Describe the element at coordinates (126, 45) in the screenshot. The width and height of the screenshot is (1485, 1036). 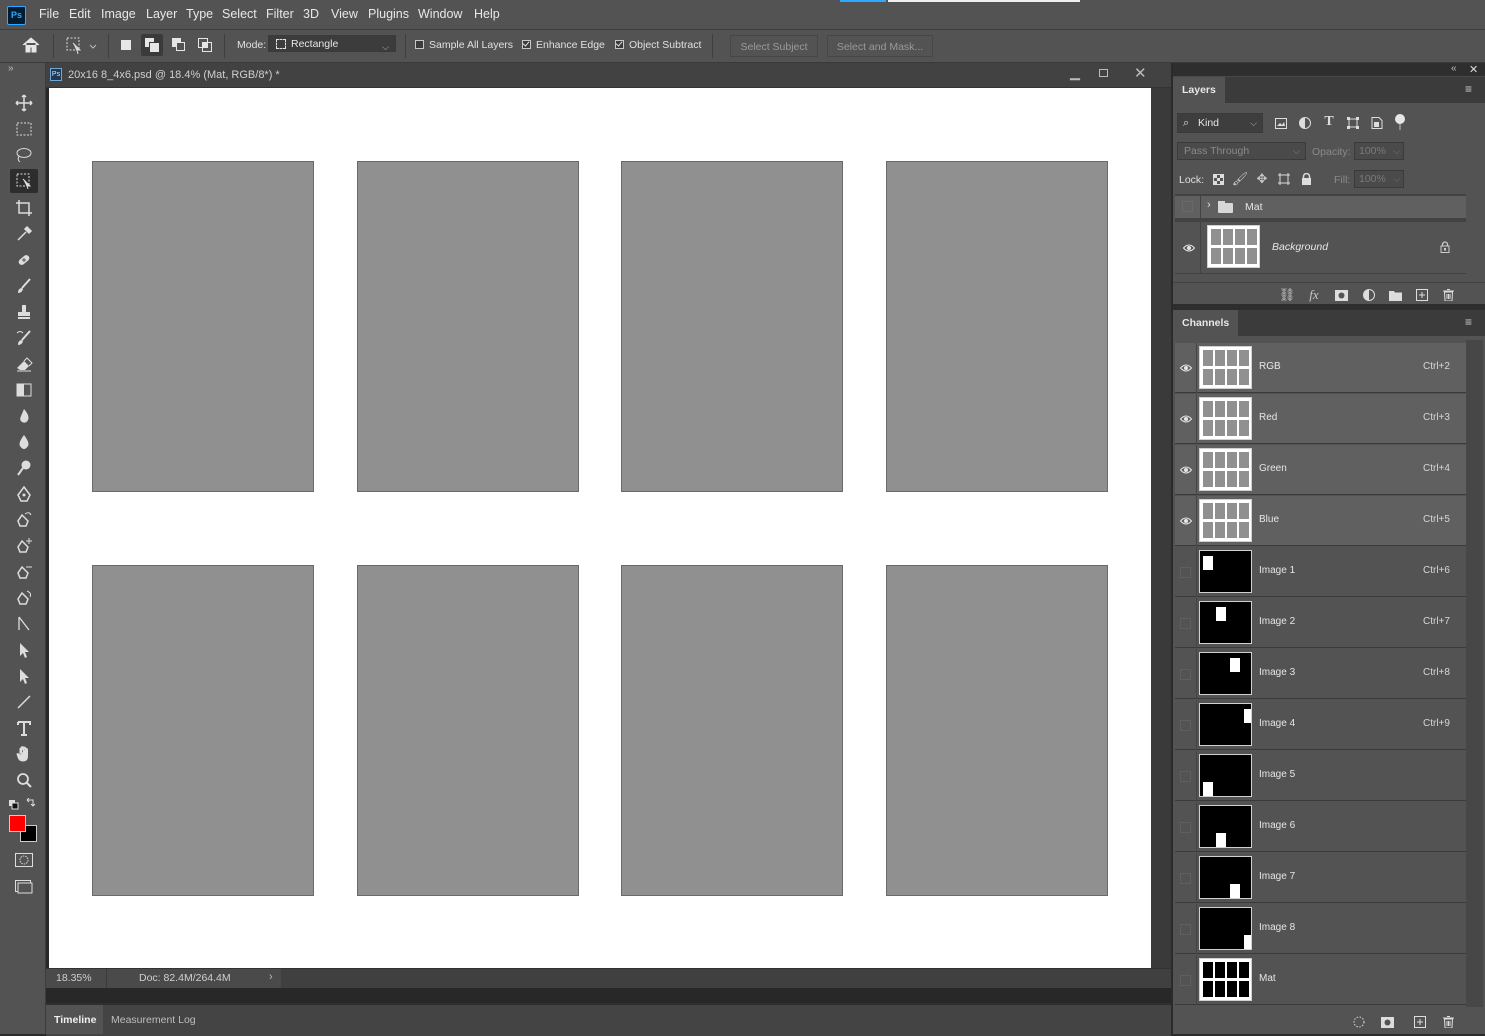
I see `new-selection-icon` at that location.